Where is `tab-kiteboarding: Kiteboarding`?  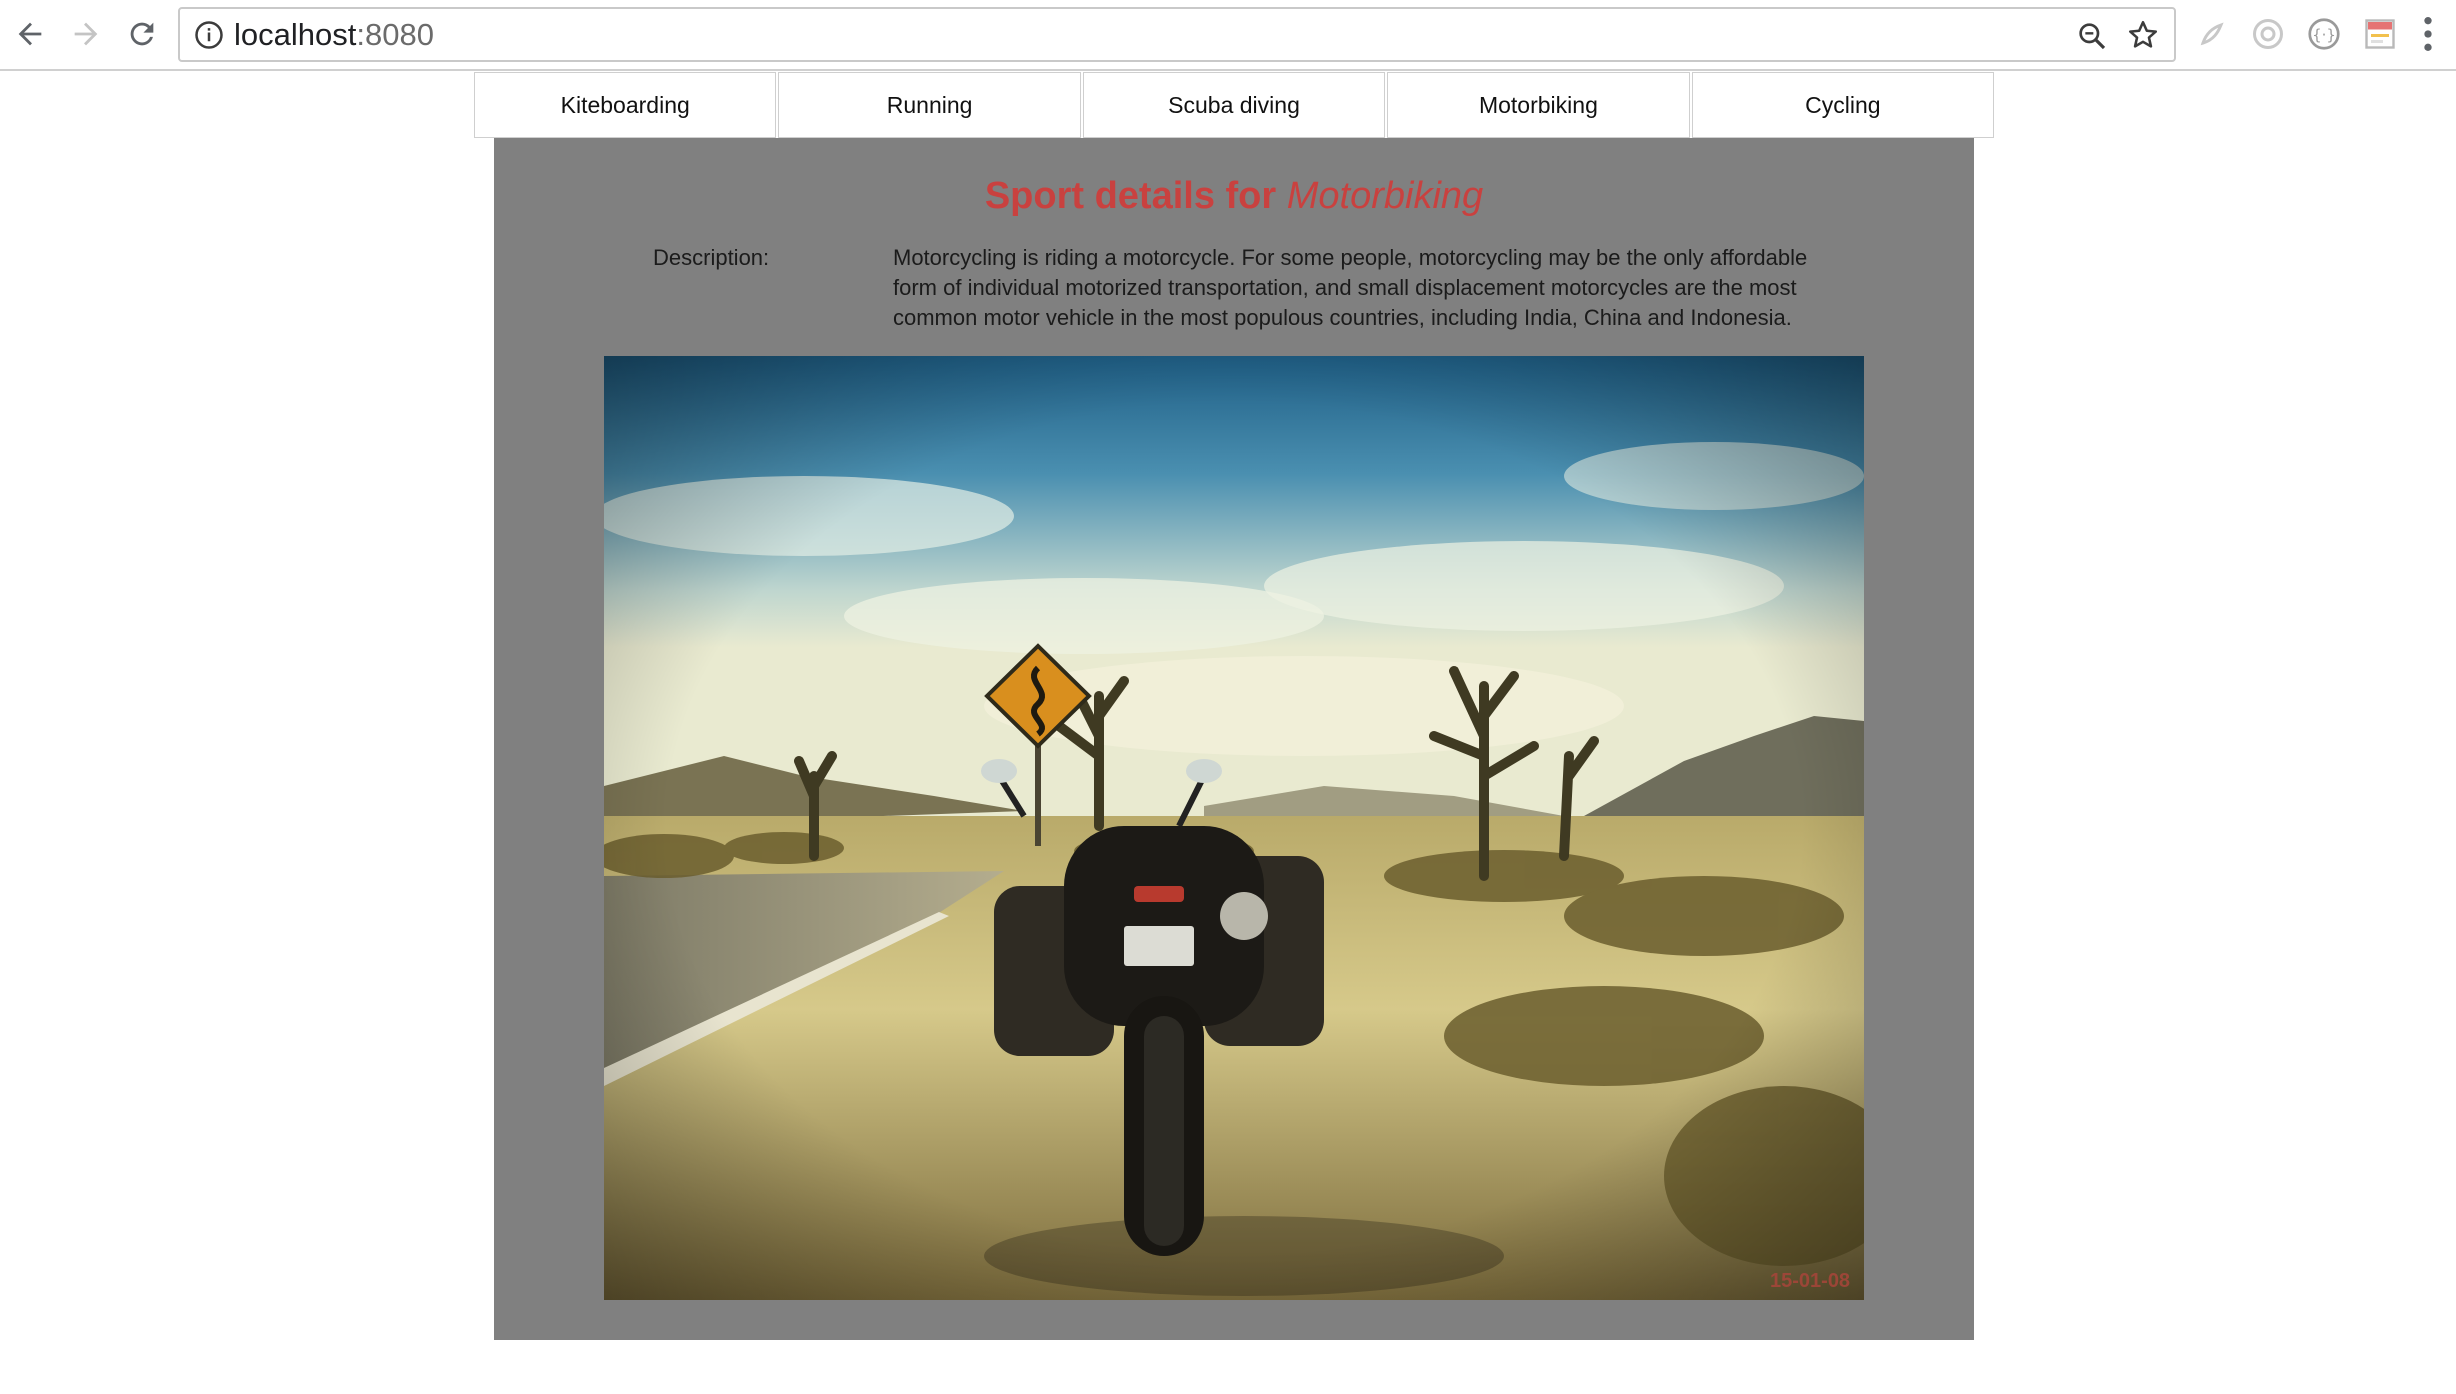
tab-kiteboarding: Kiteboarding is located at coordinates (625, 105).